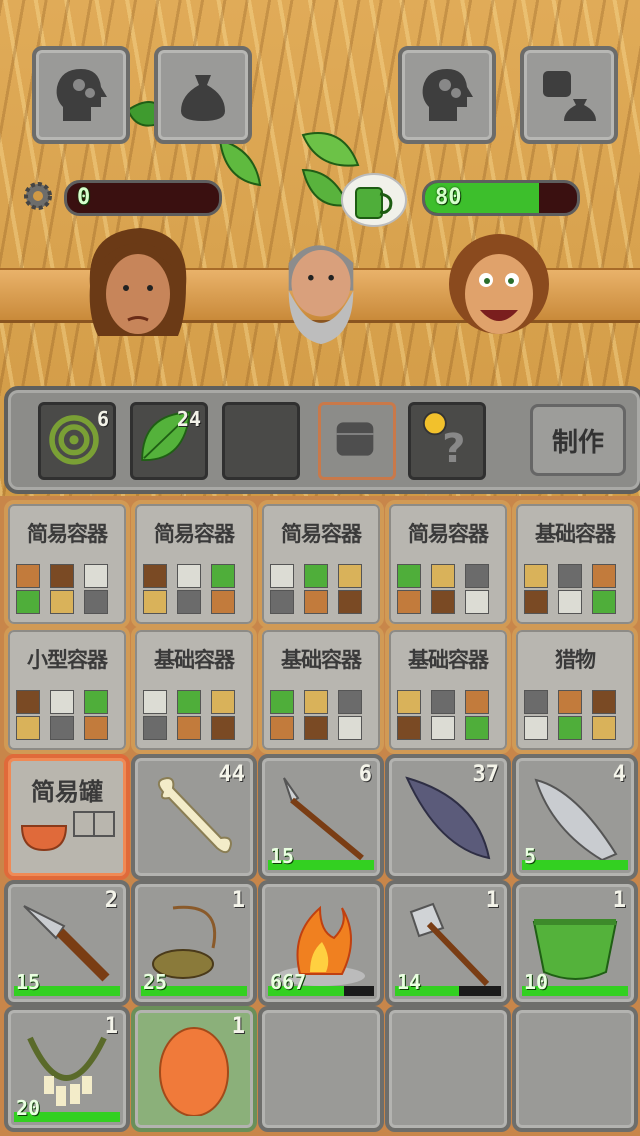 The width and height of the screenshot is (640, 1136). I want to click on durability-value: 14, so click(409, 982).